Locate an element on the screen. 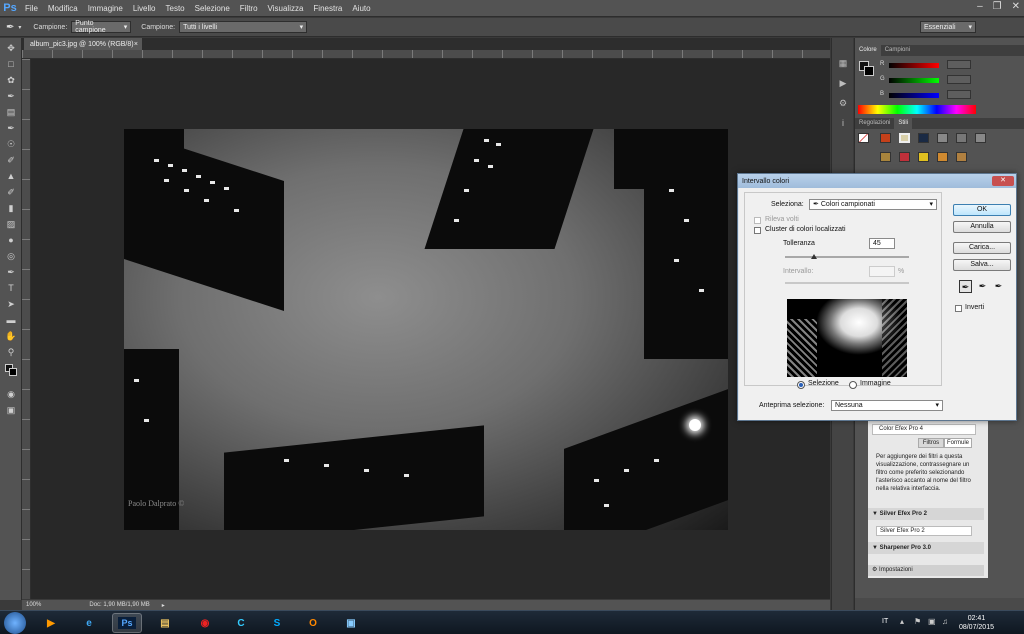 The image size is (1024, 634). localized-clusters-checkbox is located at coordinates (757, 230).